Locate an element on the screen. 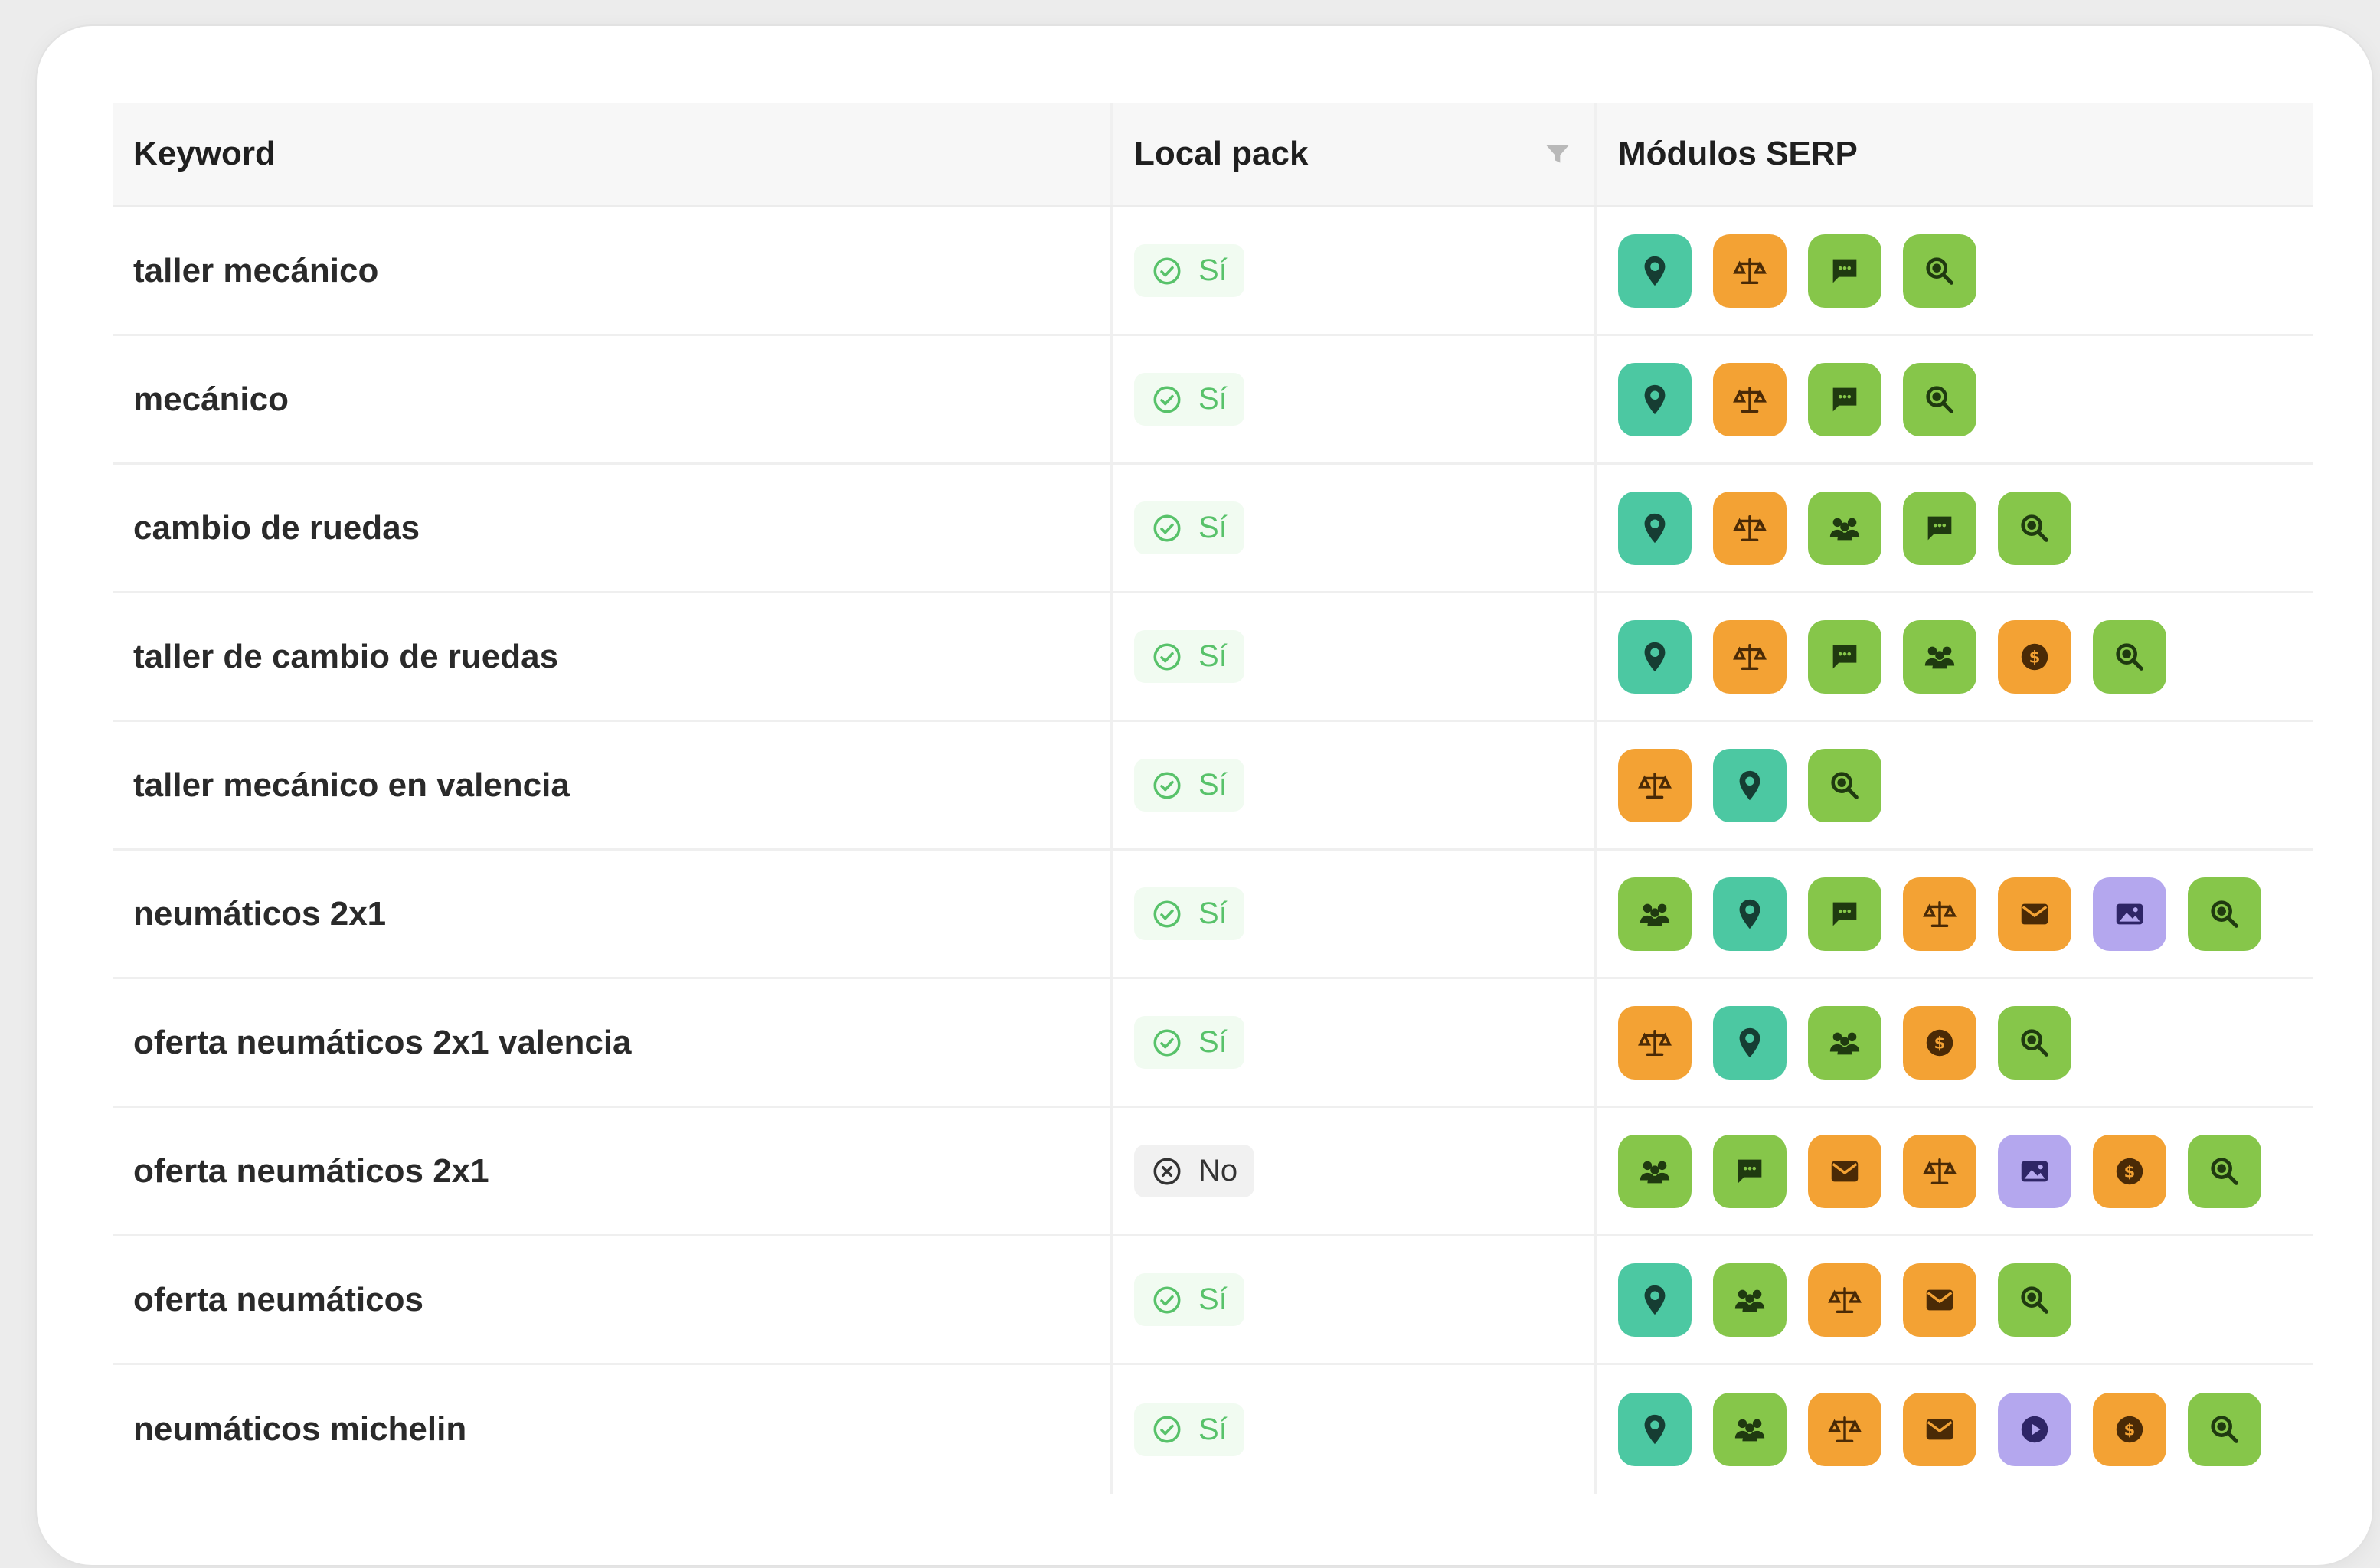  keyword-text: neumáticos michelin is located at coordinates (300, 1429).